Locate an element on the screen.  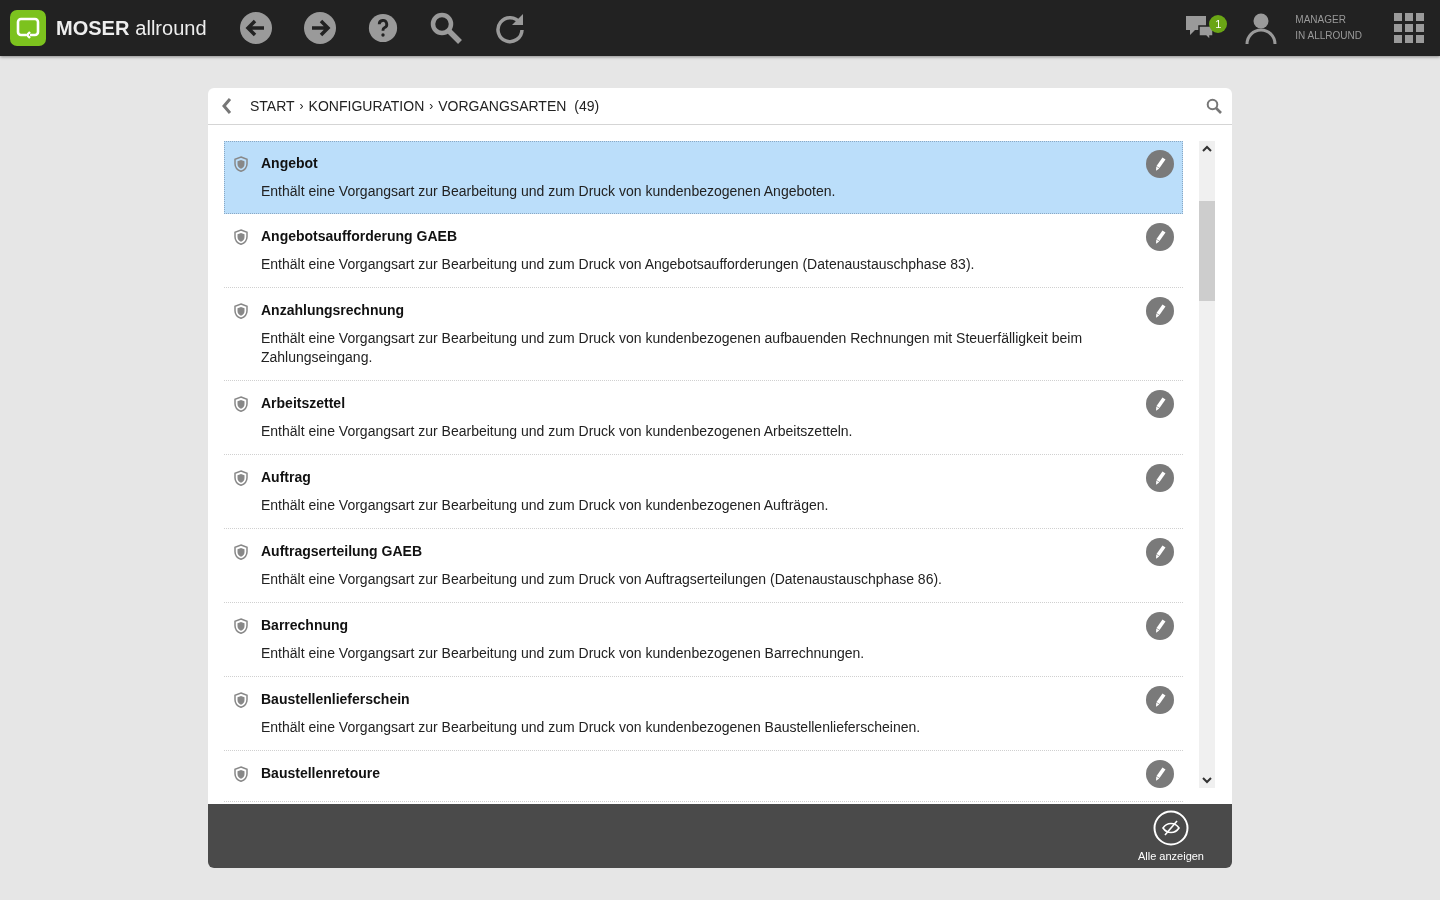
list-item: Angebot Enthält eine Vorgangsart zur Bearbeitung und zum Druck von kundenbezogenen Angeboten. is located at coordinates (703, 177).